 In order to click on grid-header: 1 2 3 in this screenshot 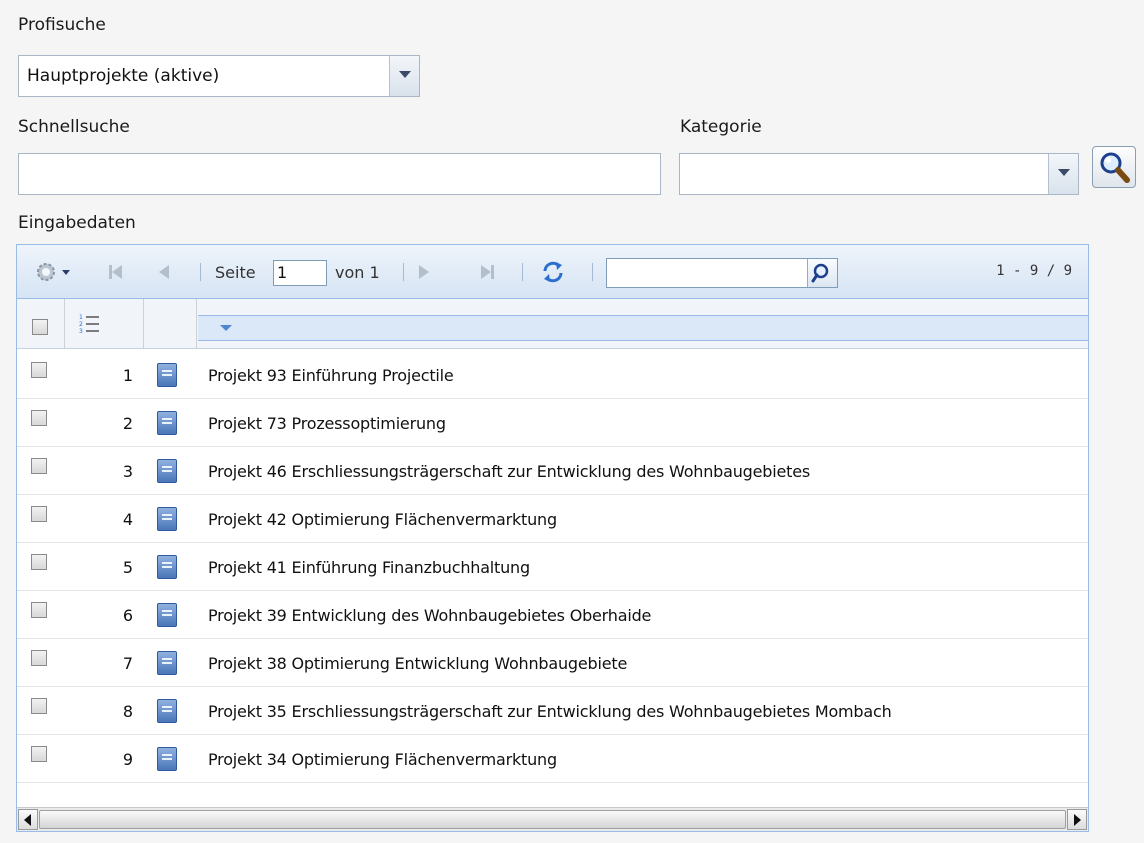, I will do `click(552, 324)`.